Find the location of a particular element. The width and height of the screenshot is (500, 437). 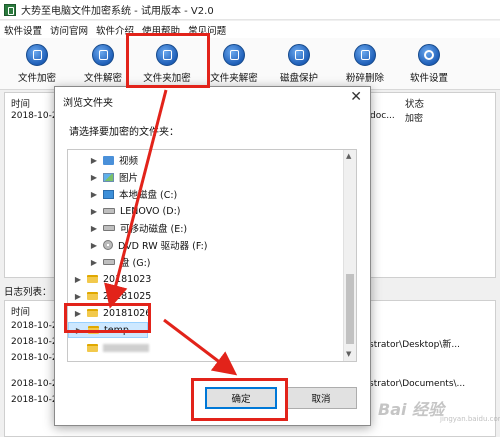

watermark: Bai 经验 is located at coordinates (411, 409).